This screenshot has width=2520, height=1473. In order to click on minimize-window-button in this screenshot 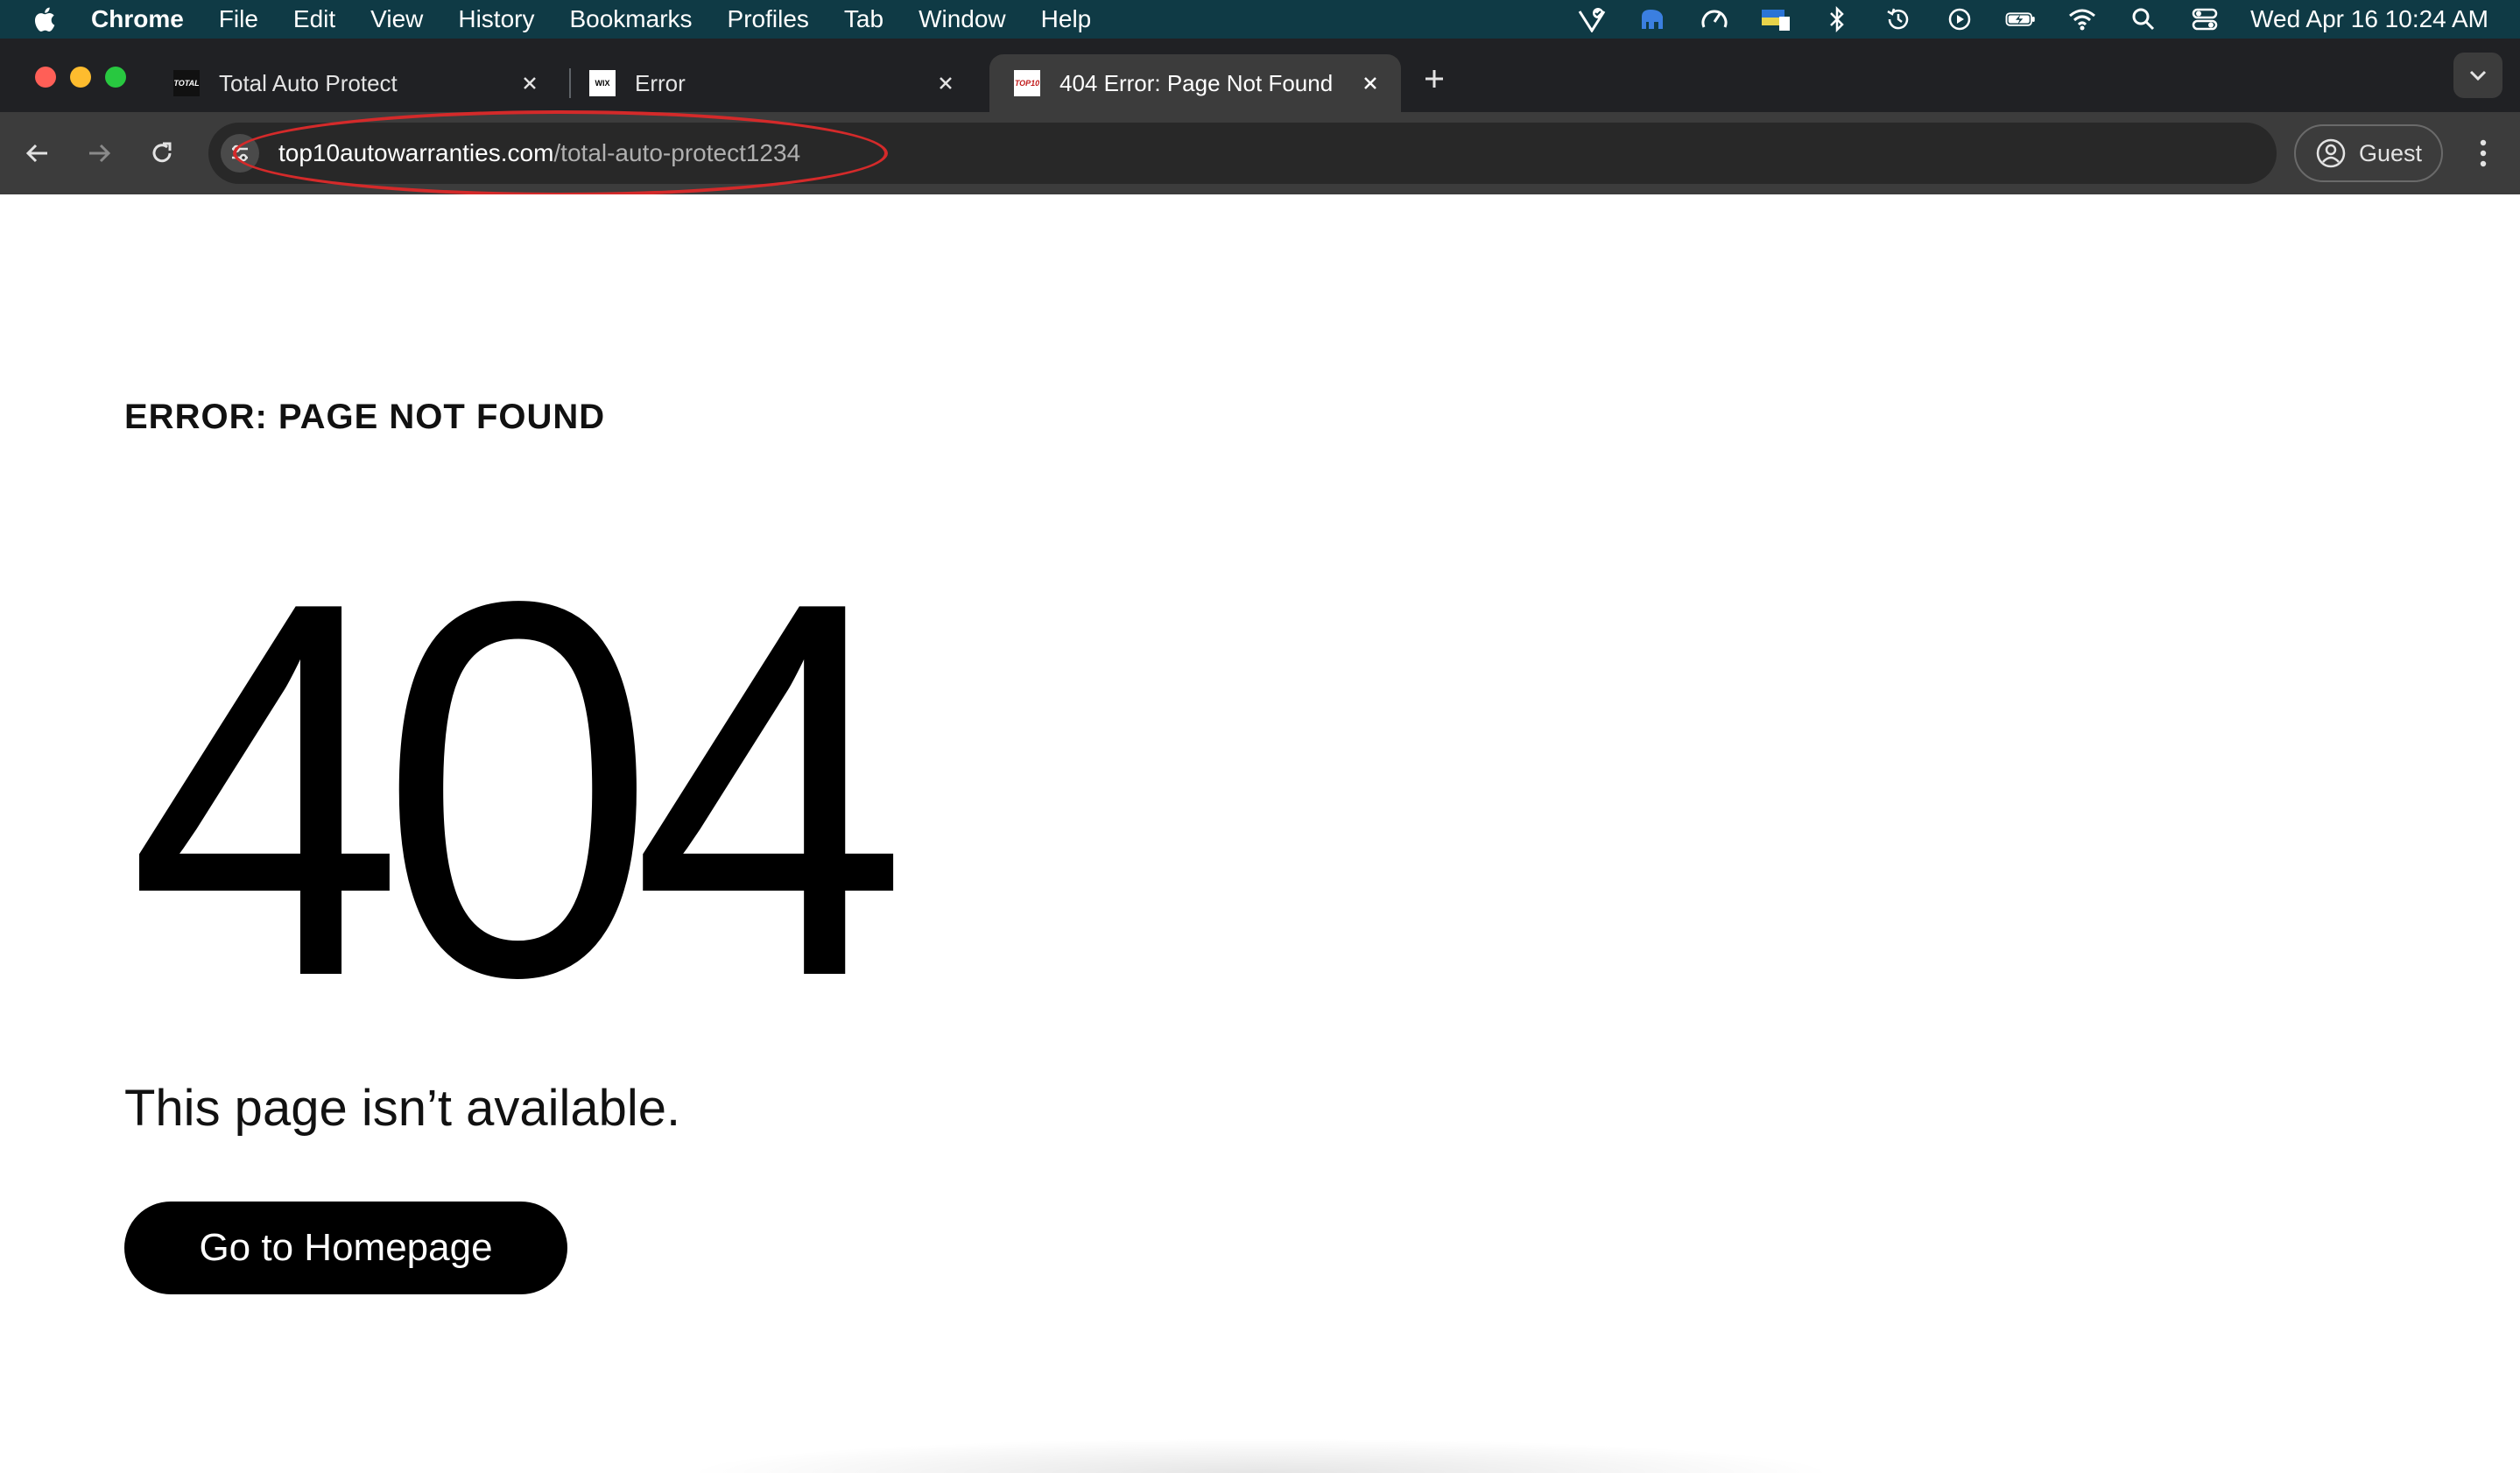, I will do `click(80, 77)`.